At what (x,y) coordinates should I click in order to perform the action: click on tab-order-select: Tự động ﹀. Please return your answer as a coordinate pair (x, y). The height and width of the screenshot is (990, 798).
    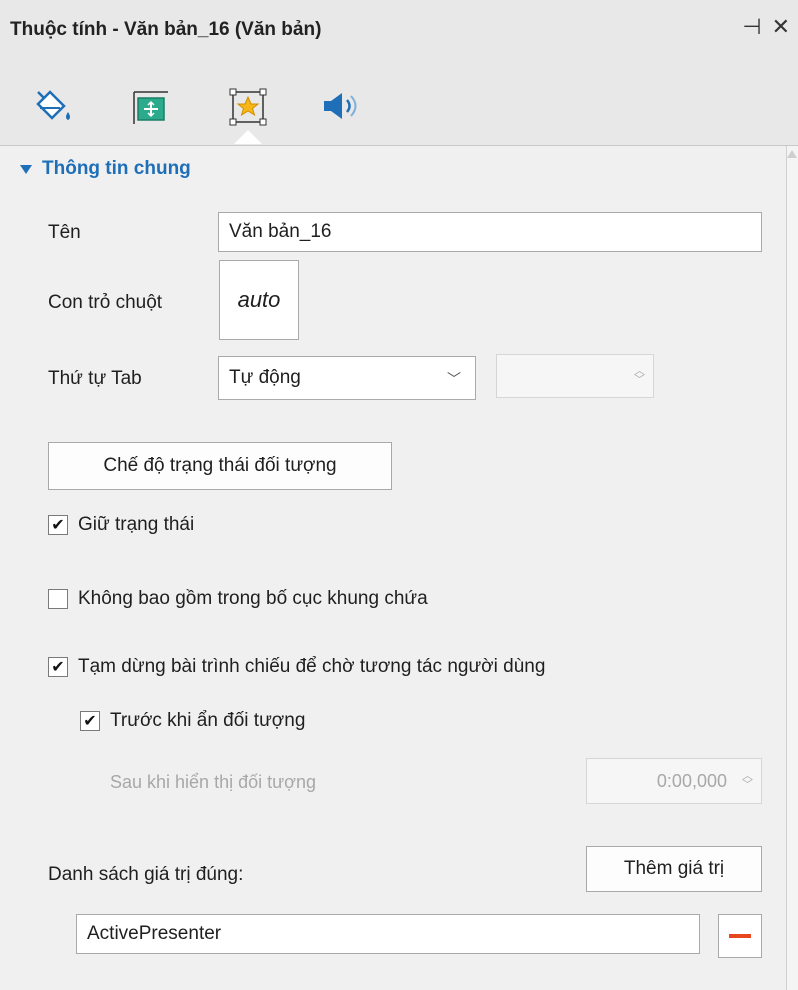
    Looking at the image, I should click on (347, 378).